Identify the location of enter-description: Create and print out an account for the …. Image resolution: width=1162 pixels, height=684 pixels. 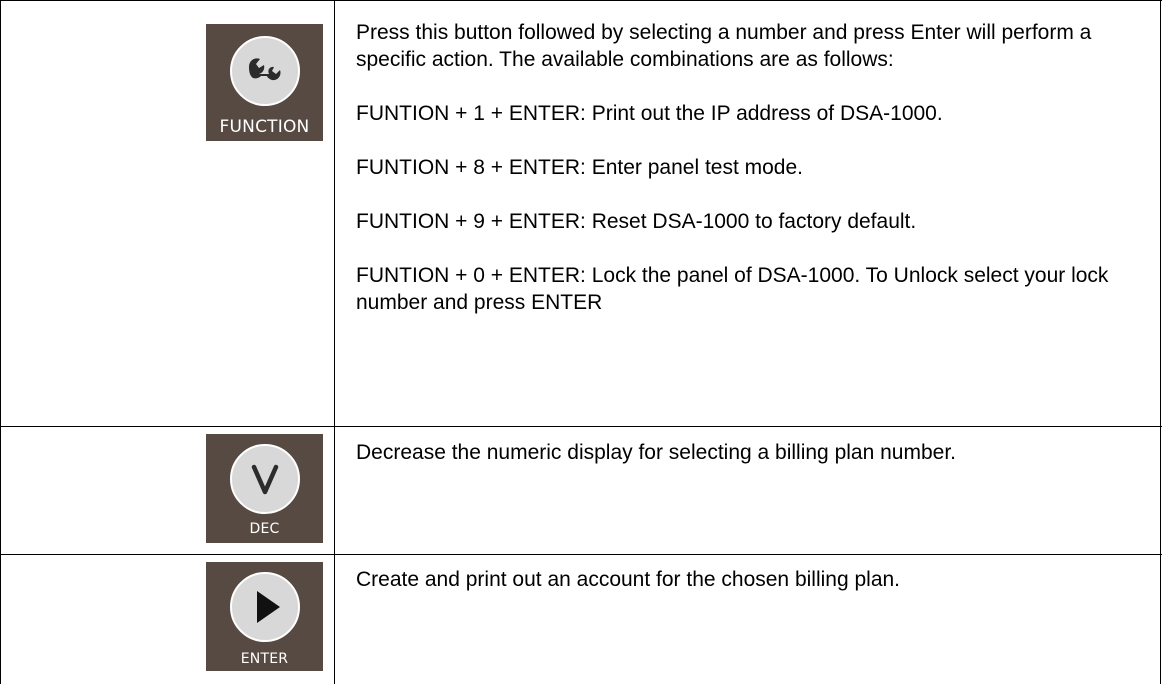
(751, 579).